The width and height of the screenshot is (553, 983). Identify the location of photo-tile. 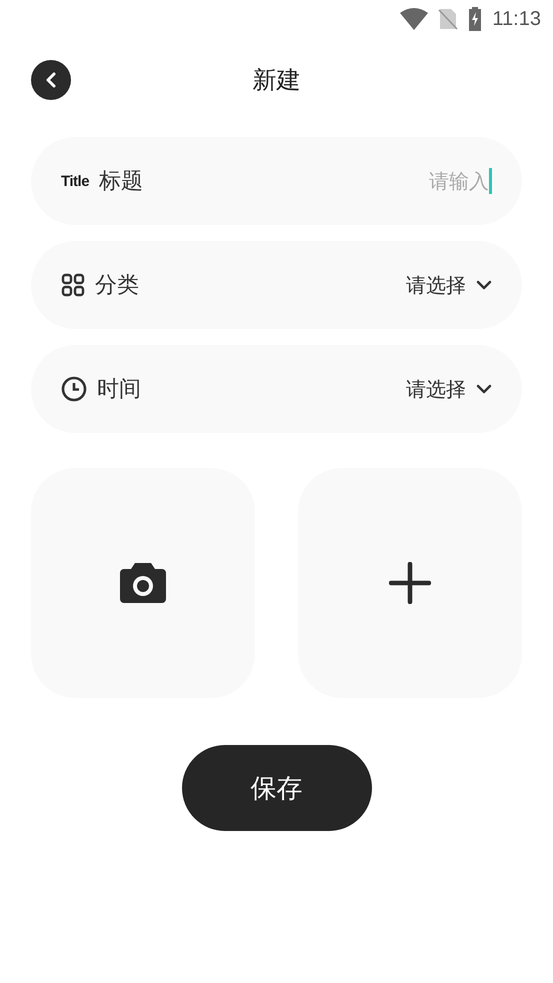
(143, 583).